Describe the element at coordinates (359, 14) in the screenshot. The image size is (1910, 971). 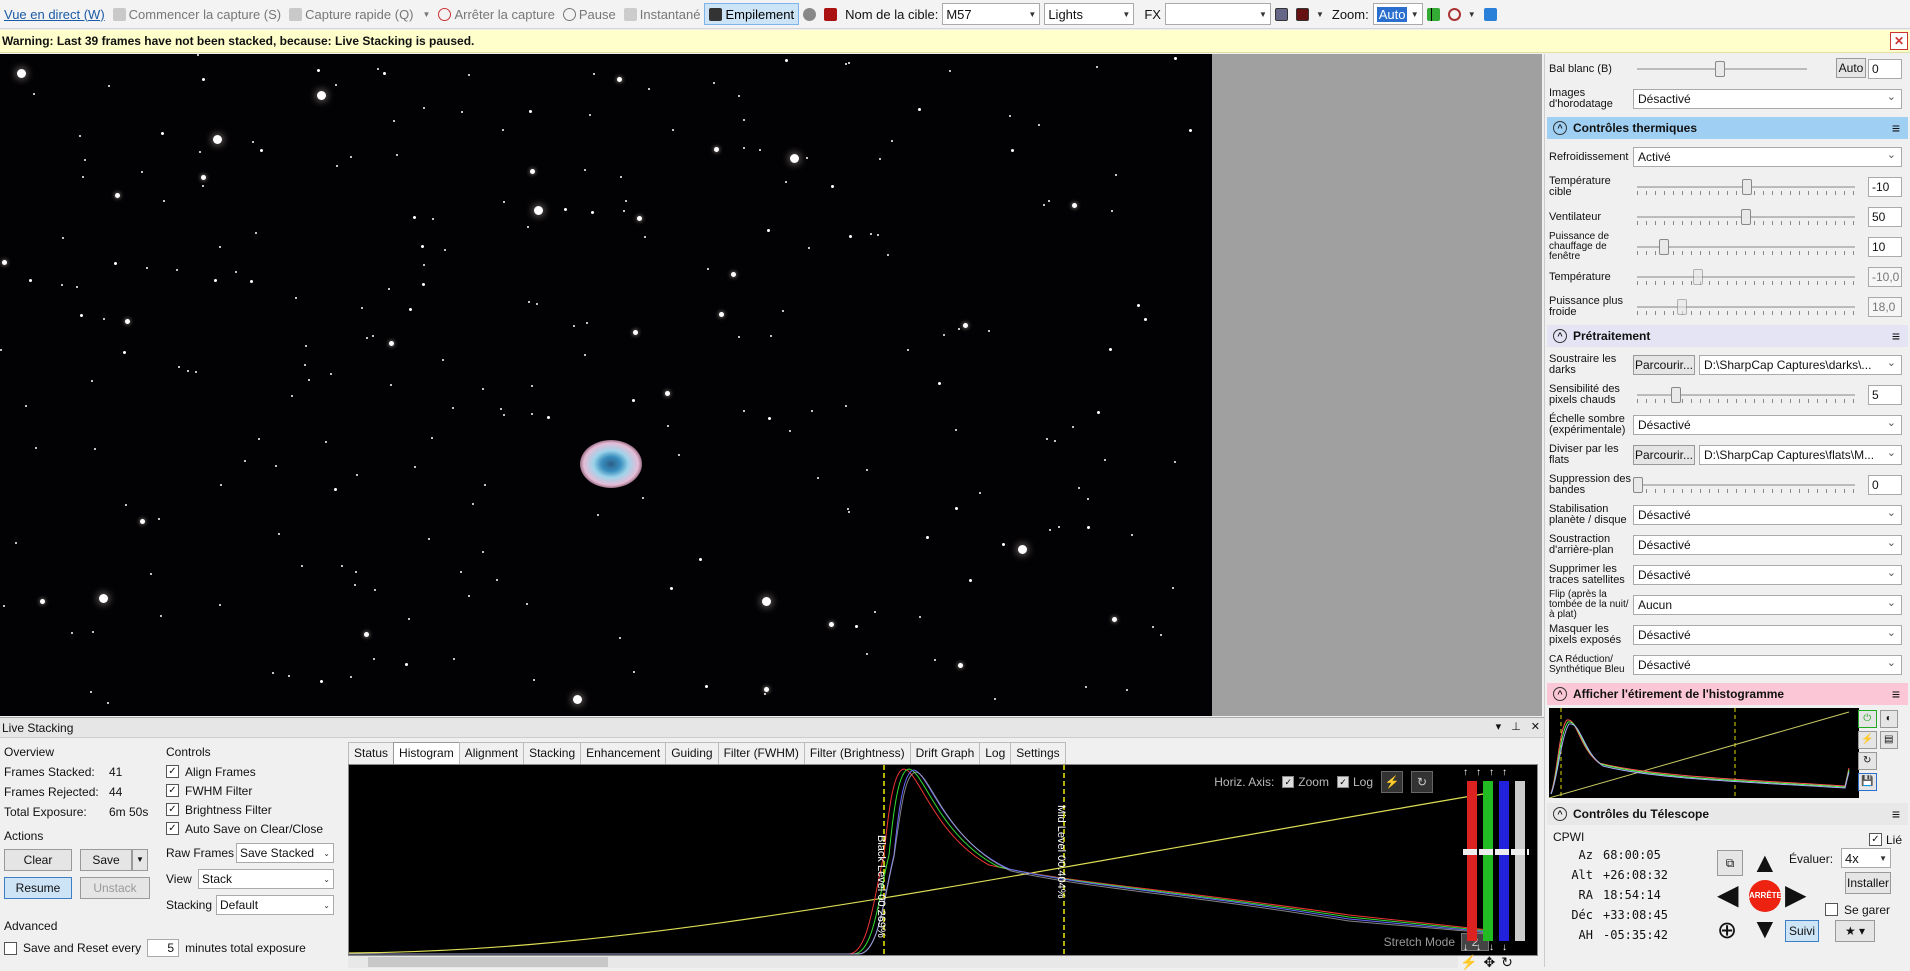
I see `quick-capture-button: Capture rapide (Q) ▼` at that location.